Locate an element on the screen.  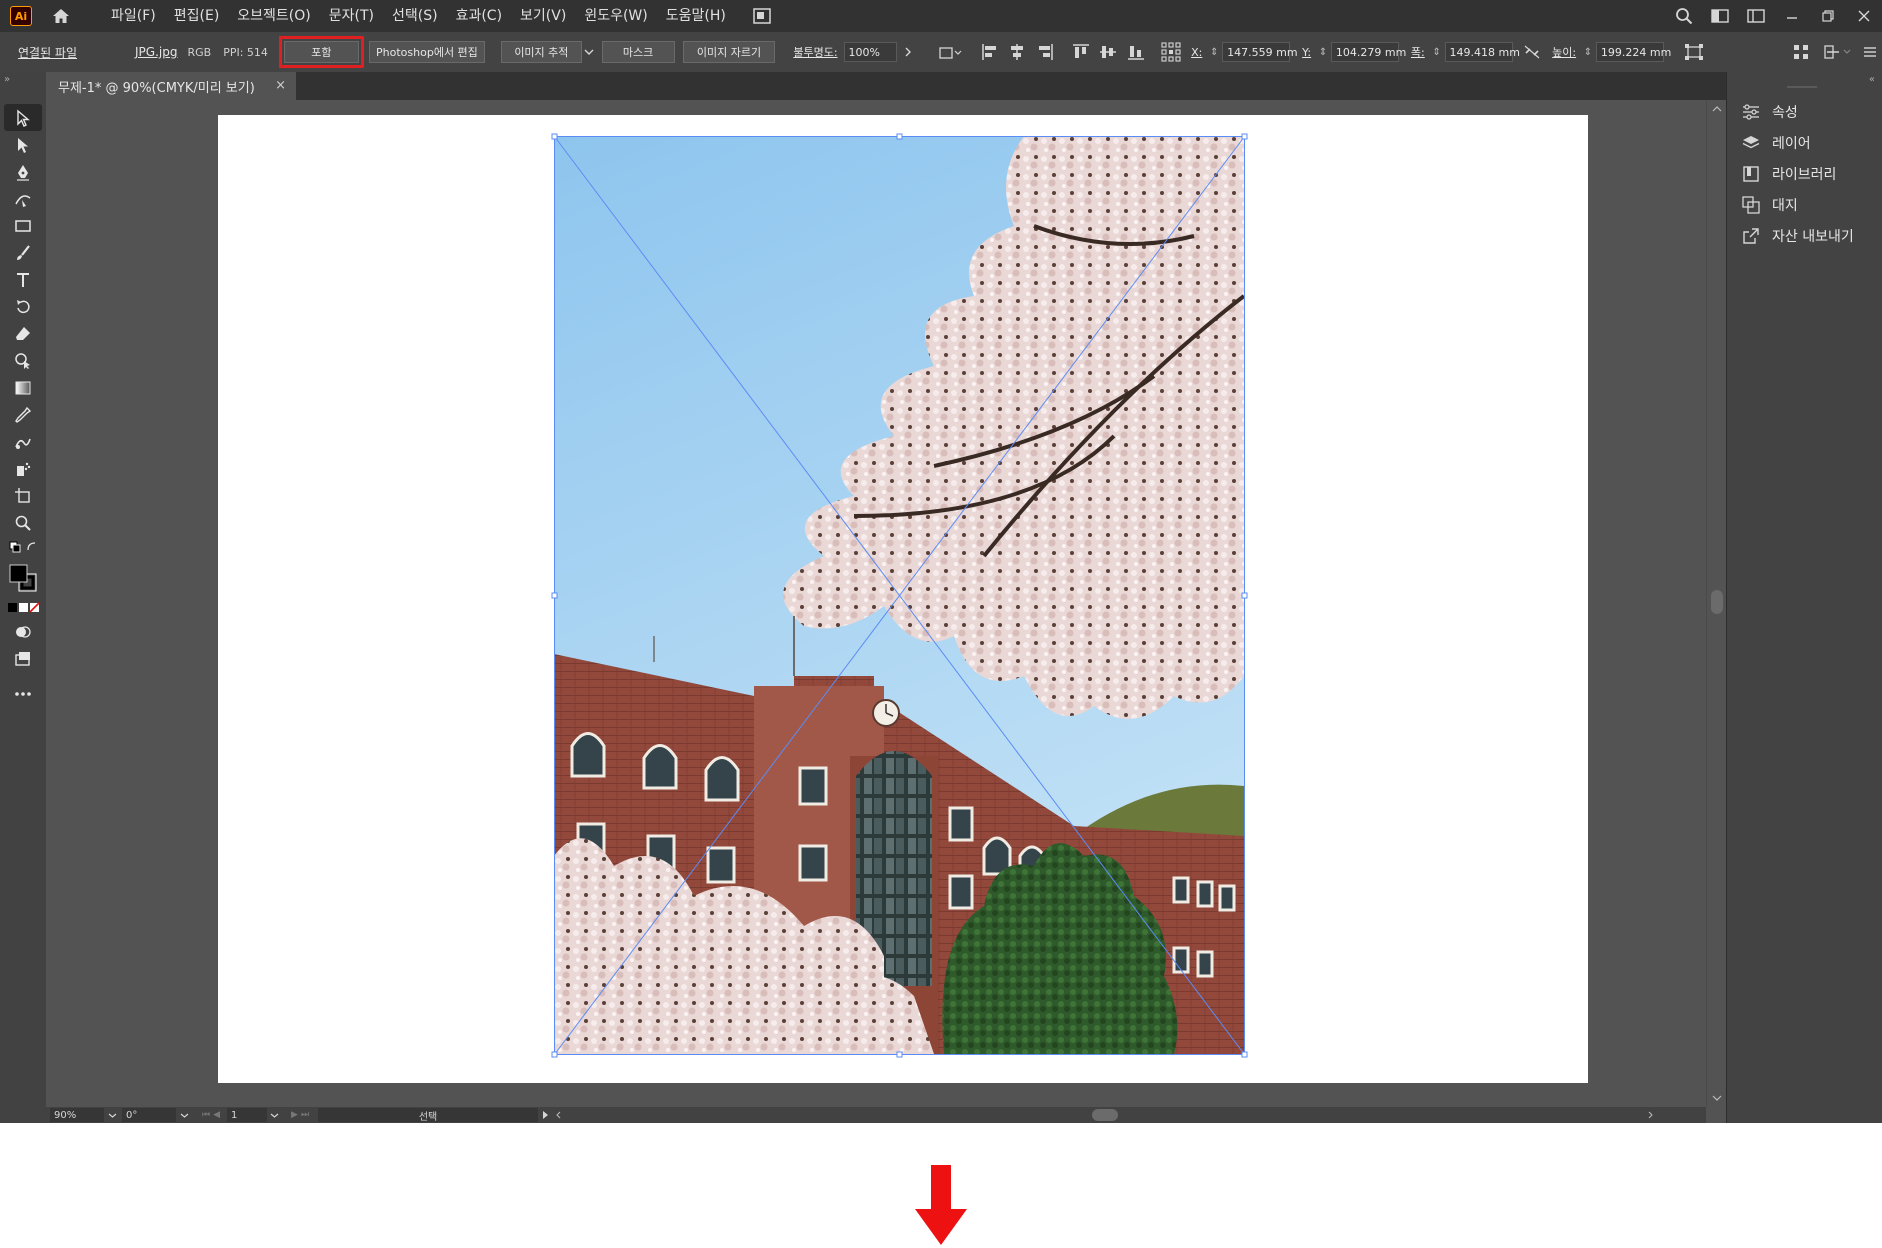
curvature-tool-icon is located at coordinates (23, 198).